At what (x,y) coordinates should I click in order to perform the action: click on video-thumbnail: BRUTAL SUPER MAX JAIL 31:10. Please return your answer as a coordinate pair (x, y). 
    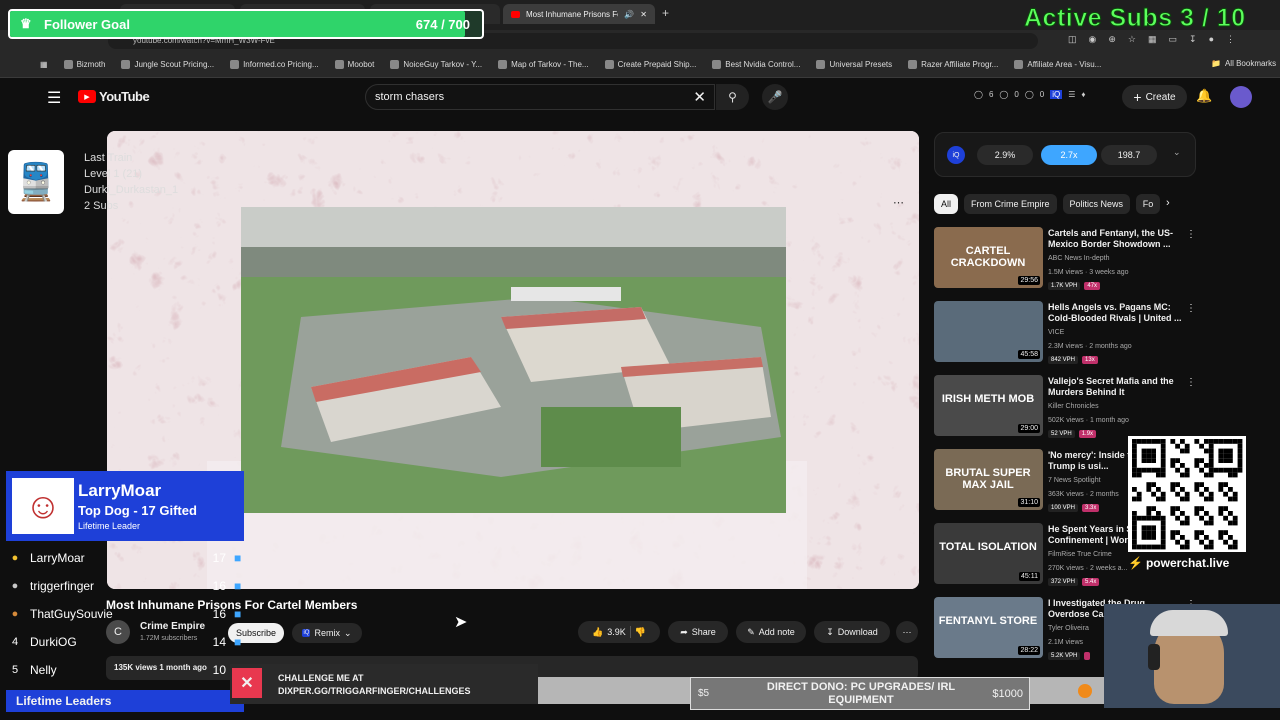
    Looking at the image, I should click on (988, 479).